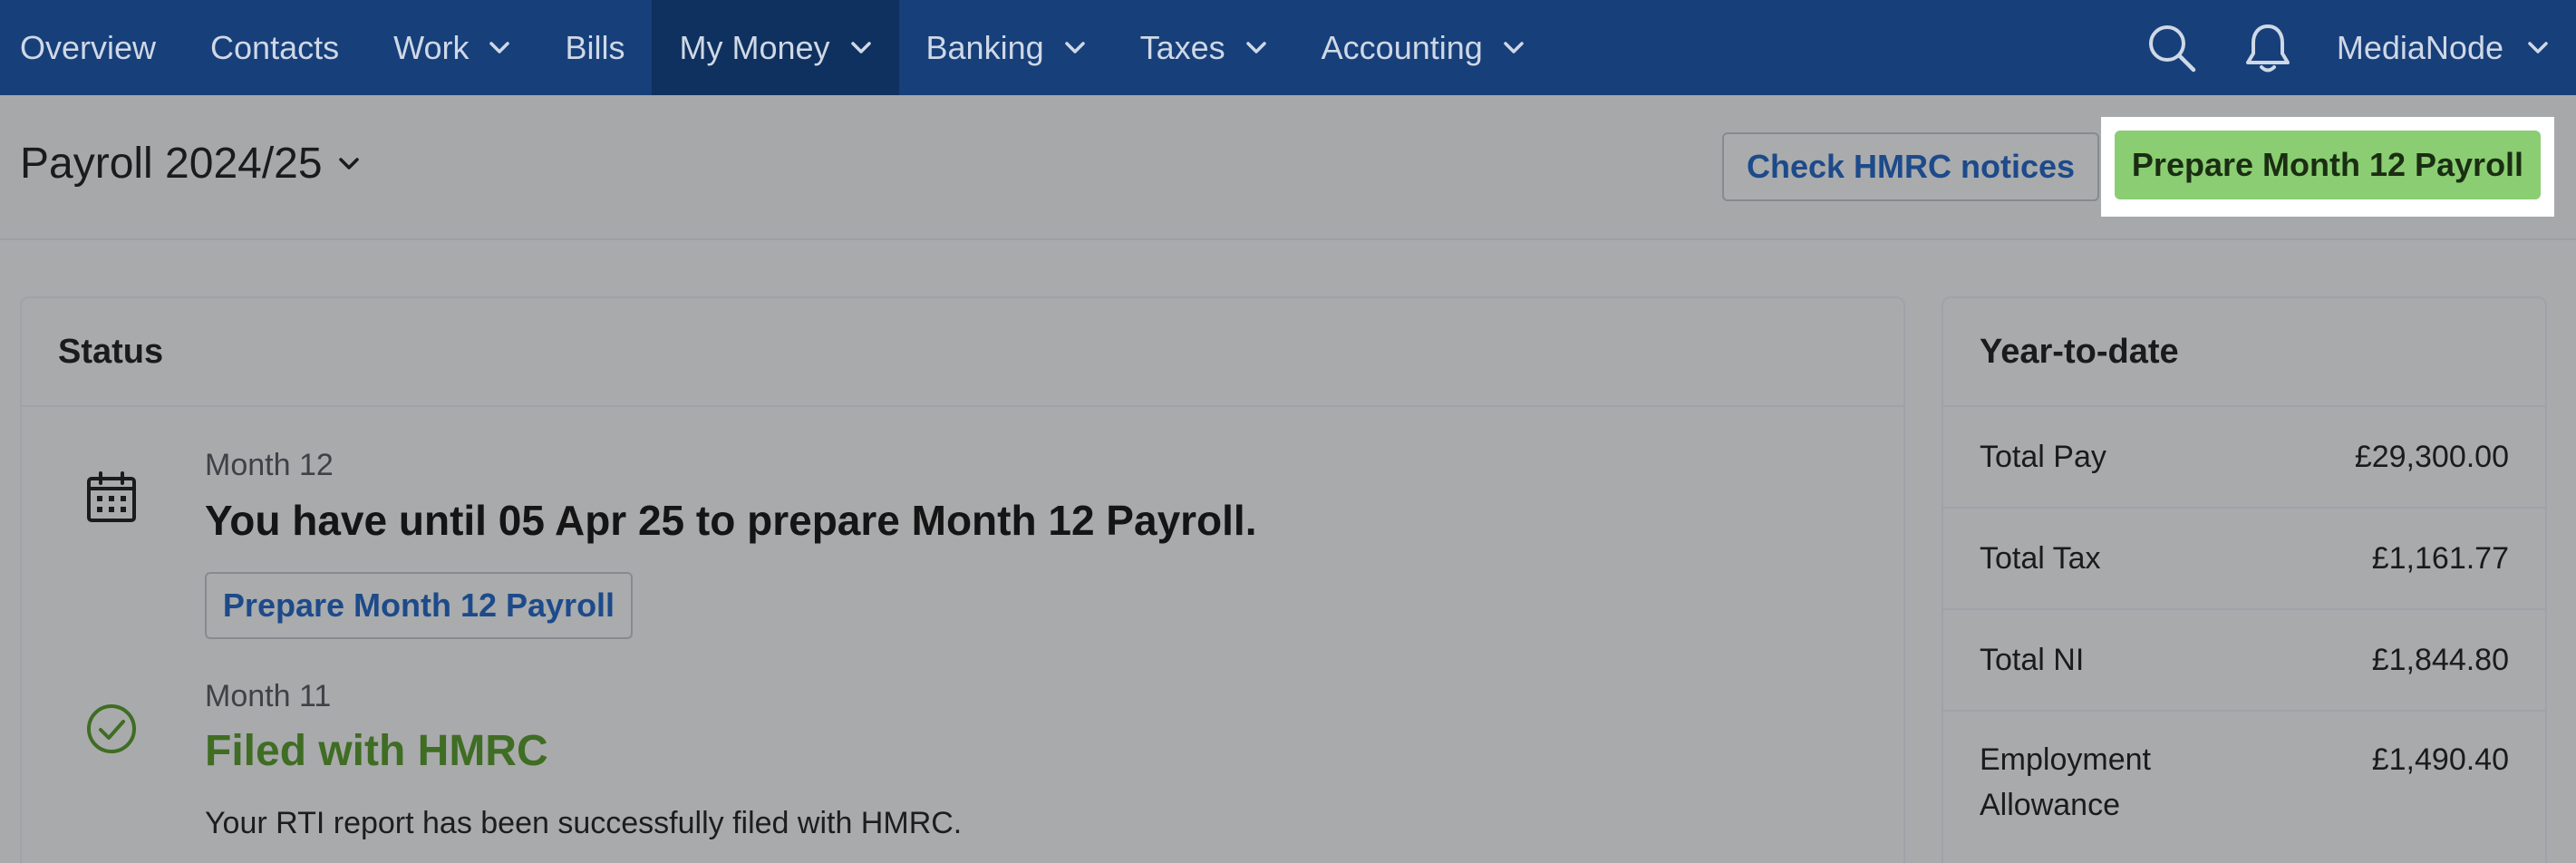 The image size is (2576, 863). What do you see at coordinates (2268, 48) in the screenshot?
I see `bell-icon` at bounding box center [2268, 48].